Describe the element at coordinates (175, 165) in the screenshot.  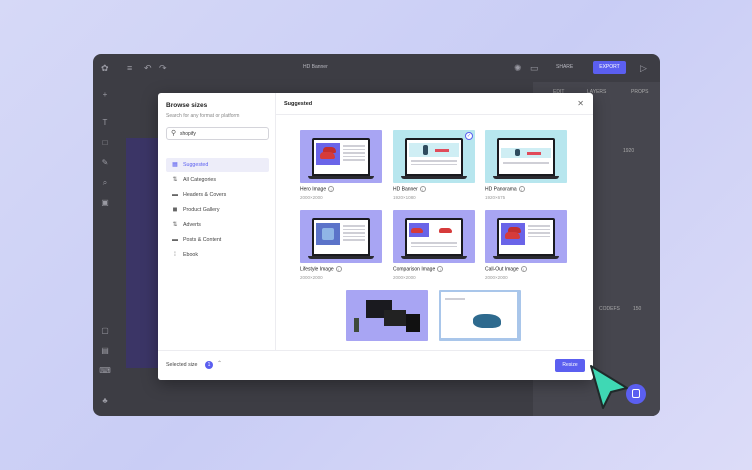
I see `grid-icon: ▦` at that location.